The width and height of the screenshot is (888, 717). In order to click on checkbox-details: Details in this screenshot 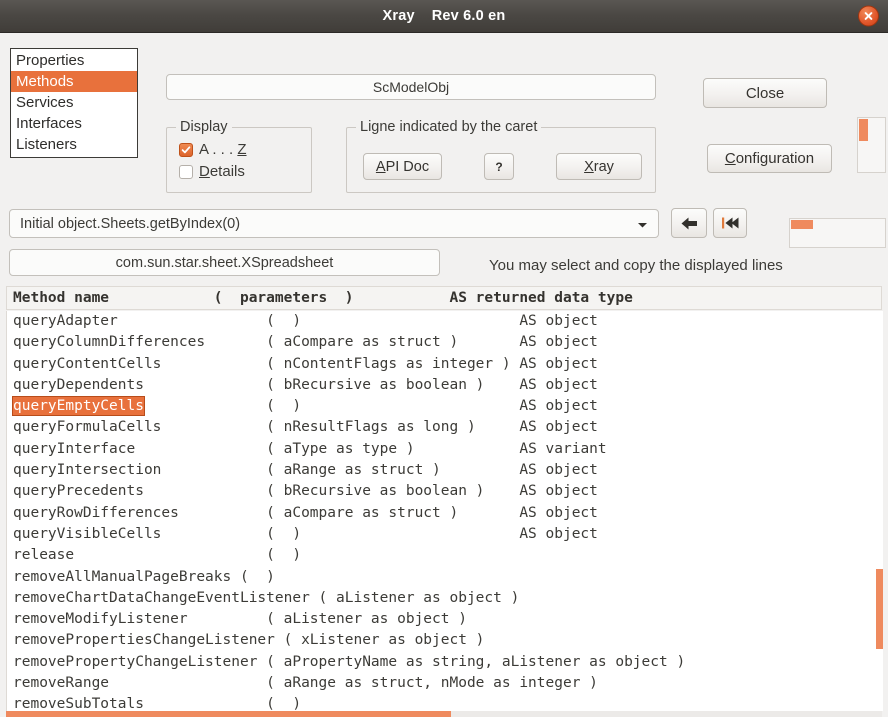, I will do `click(212, 171)`.